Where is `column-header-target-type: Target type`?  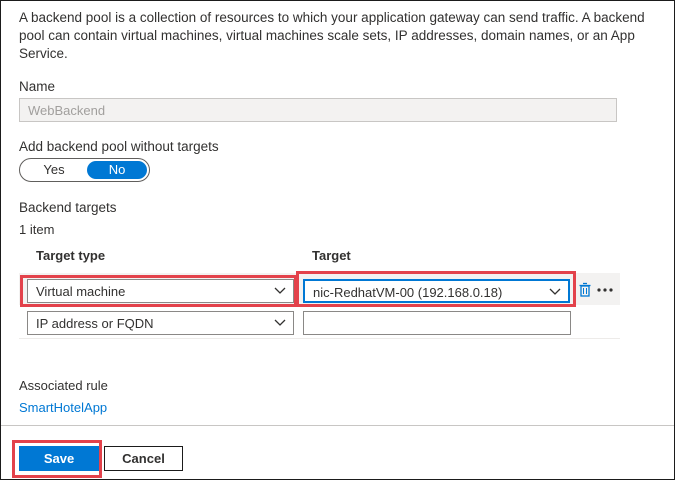
column-header-target-type: Target type is located at coordinates (71, 255).